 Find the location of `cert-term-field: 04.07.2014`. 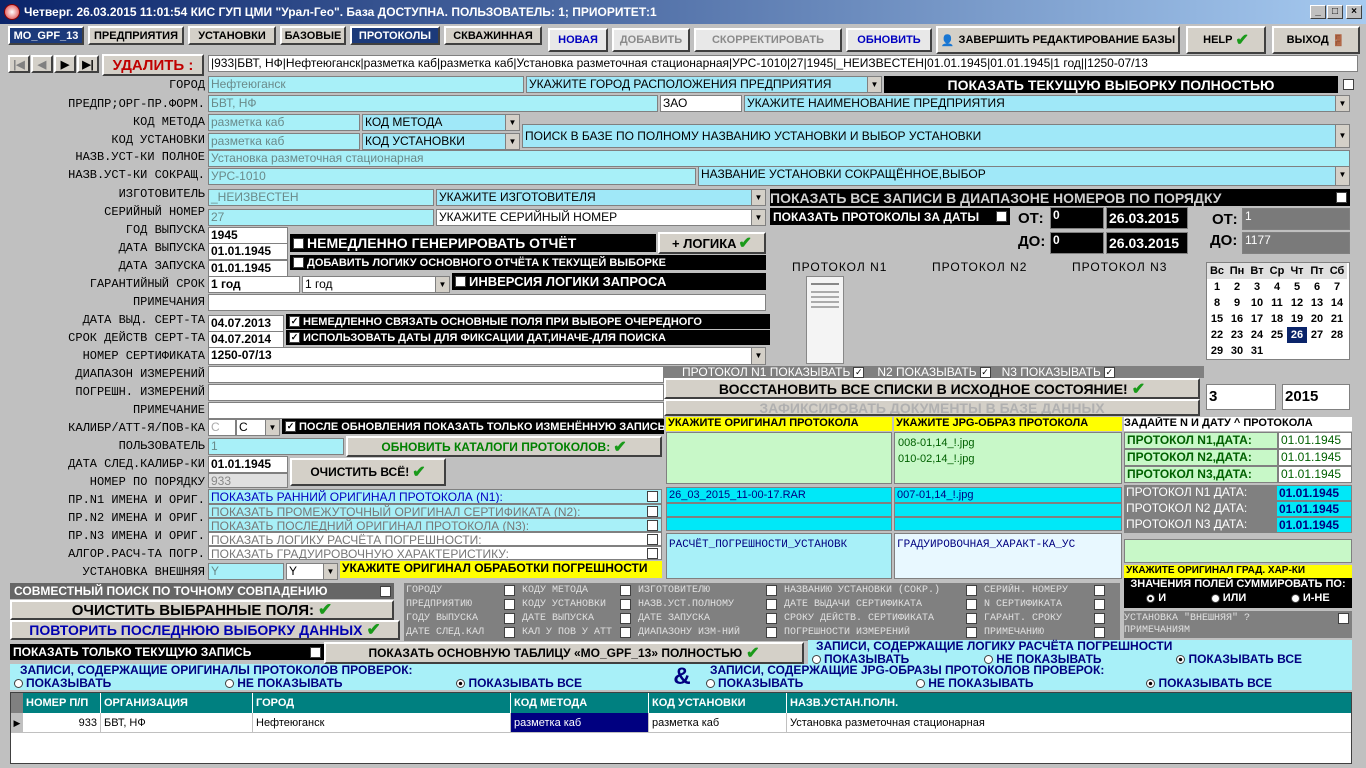

cert-term-field: 04.07.2014 is located at coordinates (246, 339).